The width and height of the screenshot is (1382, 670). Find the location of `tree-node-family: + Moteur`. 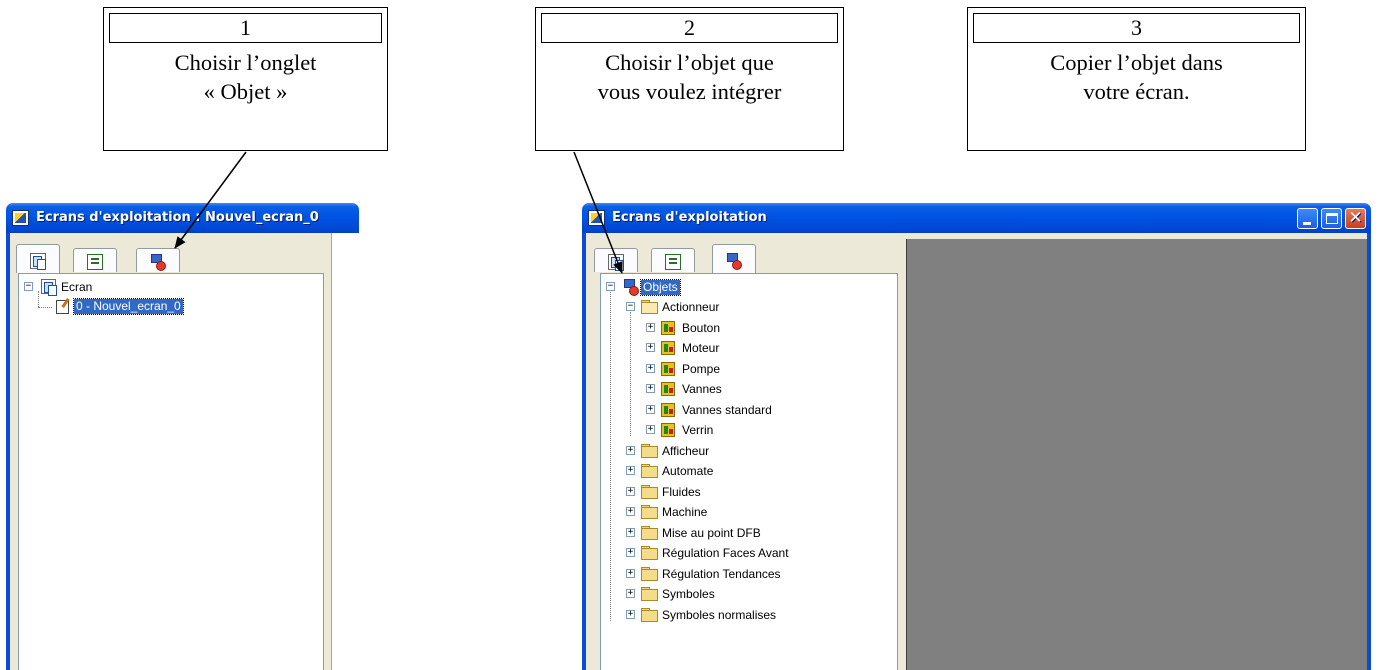

tree-node-family: + Moteur is located at coordinates (746, 349).